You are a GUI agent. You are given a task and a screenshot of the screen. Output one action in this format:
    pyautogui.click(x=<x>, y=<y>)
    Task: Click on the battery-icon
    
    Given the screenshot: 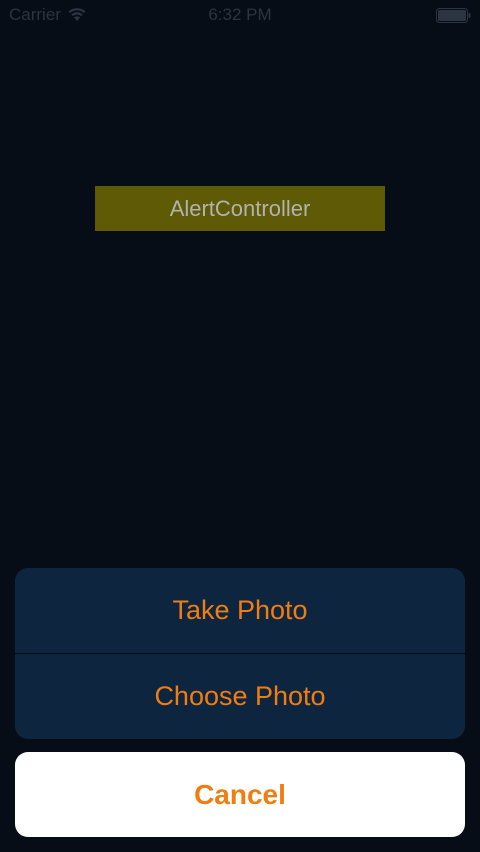 What is the action you would take?
    pyautogui.click(x=453, y=15)
    